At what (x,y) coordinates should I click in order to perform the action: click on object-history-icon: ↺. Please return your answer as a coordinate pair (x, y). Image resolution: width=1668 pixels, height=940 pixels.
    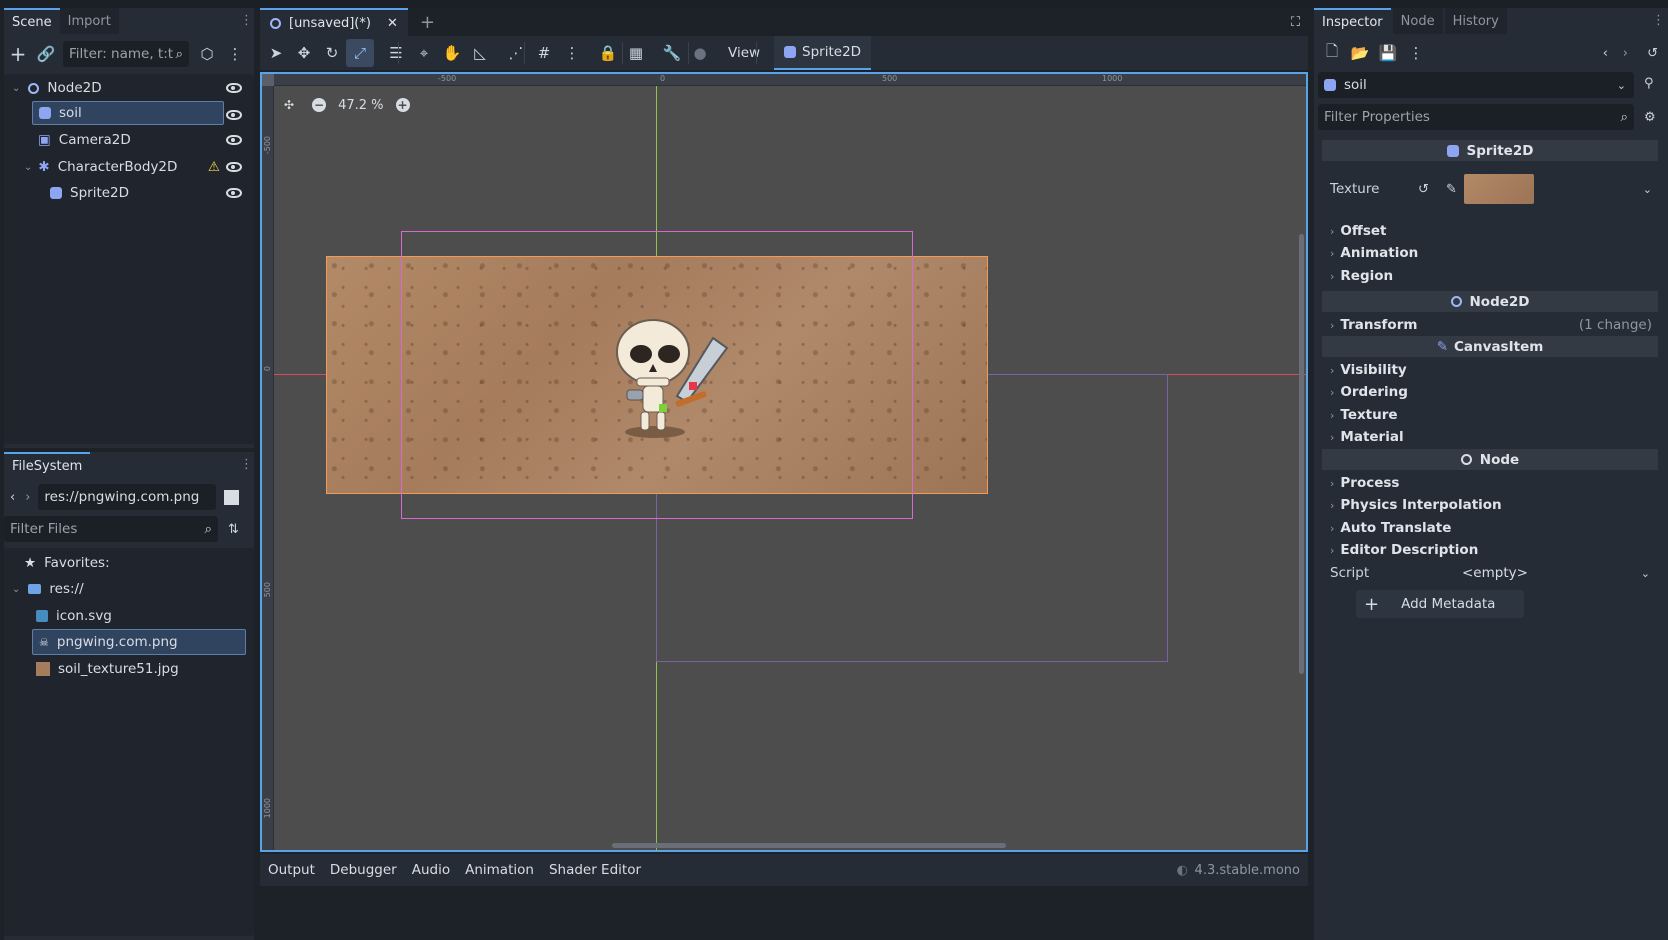
    Looking at the image, I should click on (1652, 53).